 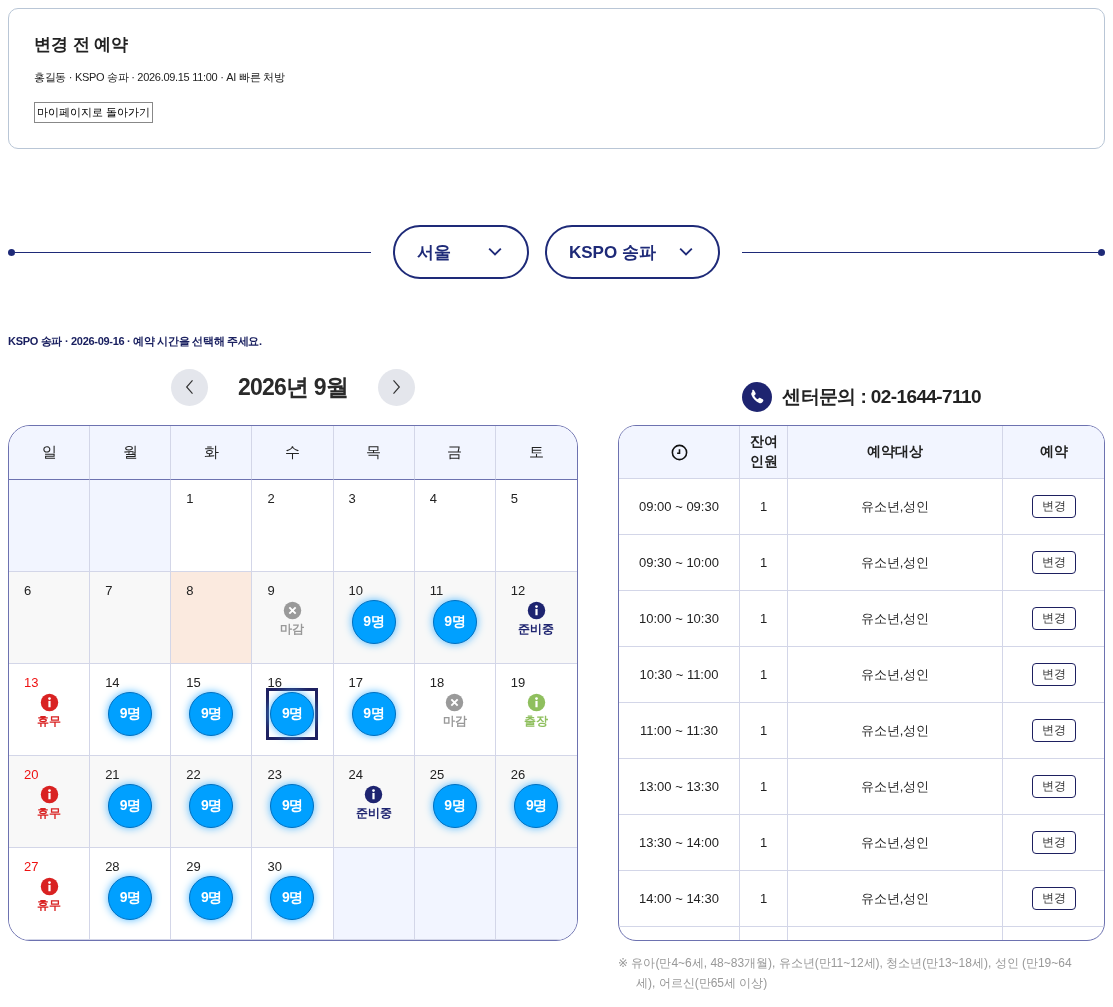 What do you see at coordinates (112, 683) in the screenshot?
I see `day-number: 14` at bounding box center [112, 683].